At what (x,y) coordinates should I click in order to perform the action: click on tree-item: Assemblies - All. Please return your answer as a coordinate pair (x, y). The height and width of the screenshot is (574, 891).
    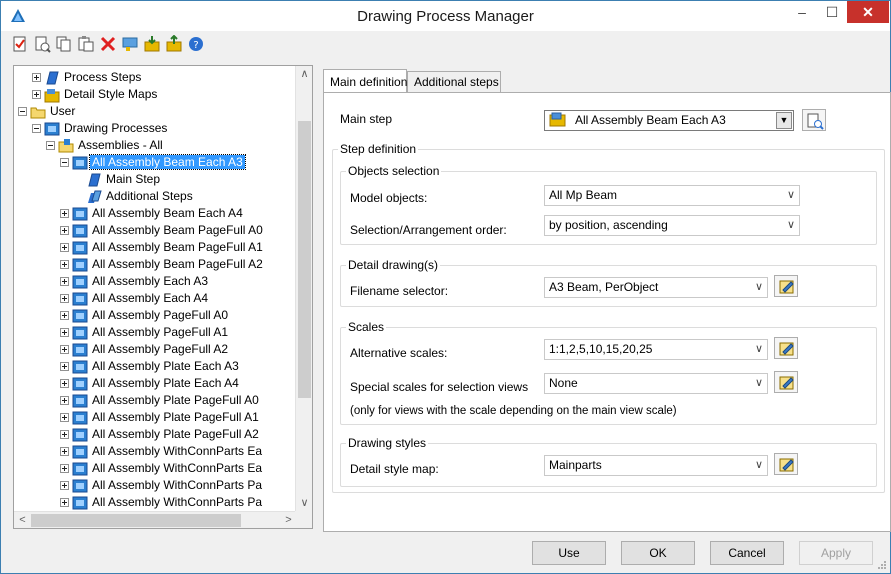
    Looking at the image, I should click on (105, 145).